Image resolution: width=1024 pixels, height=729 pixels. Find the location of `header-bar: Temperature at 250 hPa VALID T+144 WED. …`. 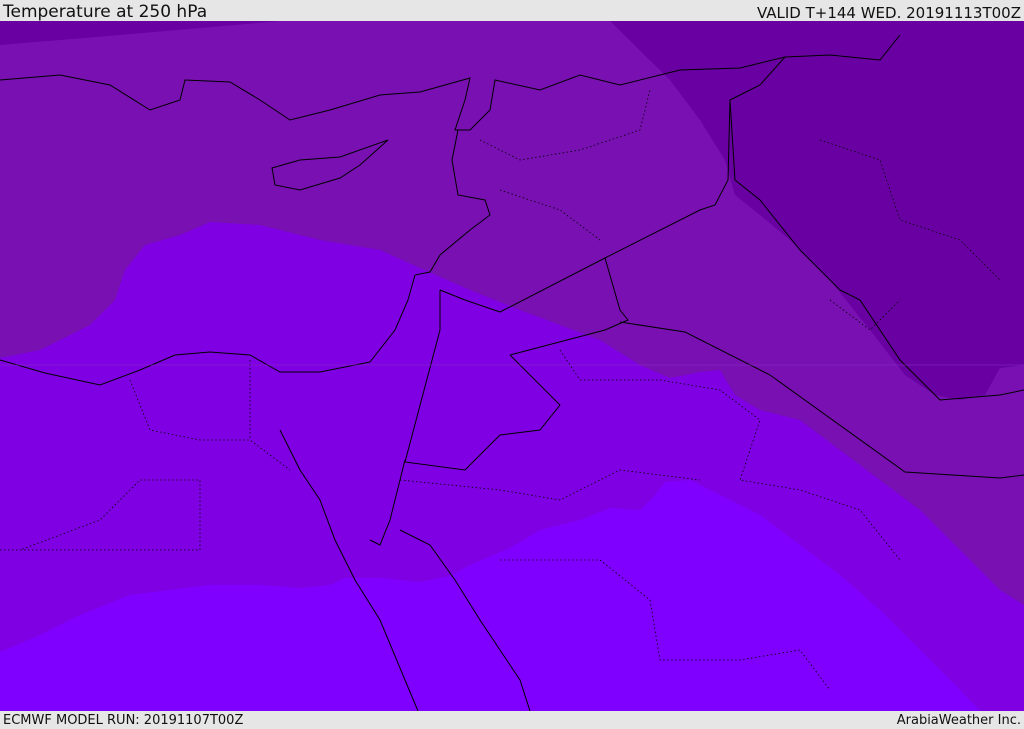

header-bar: Temperature at 250 hPa VALID T+144 WED. … is located at coordinates (512, 10).